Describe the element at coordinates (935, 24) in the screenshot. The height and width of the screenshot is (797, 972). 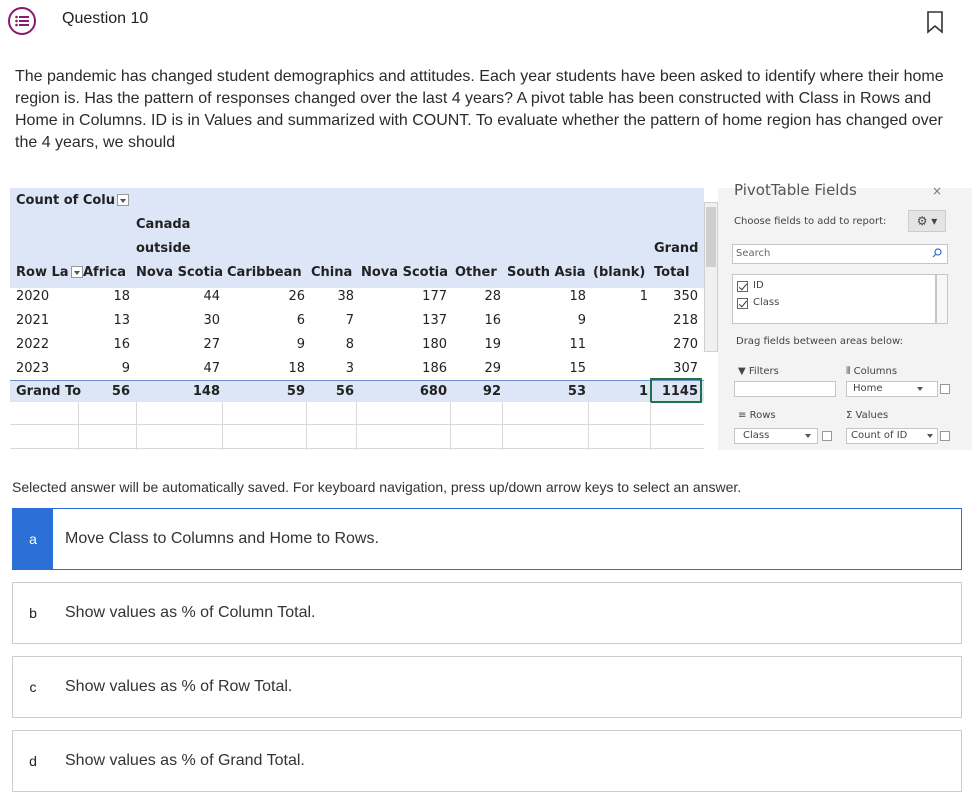
I see `bookmark-icon` at that location.